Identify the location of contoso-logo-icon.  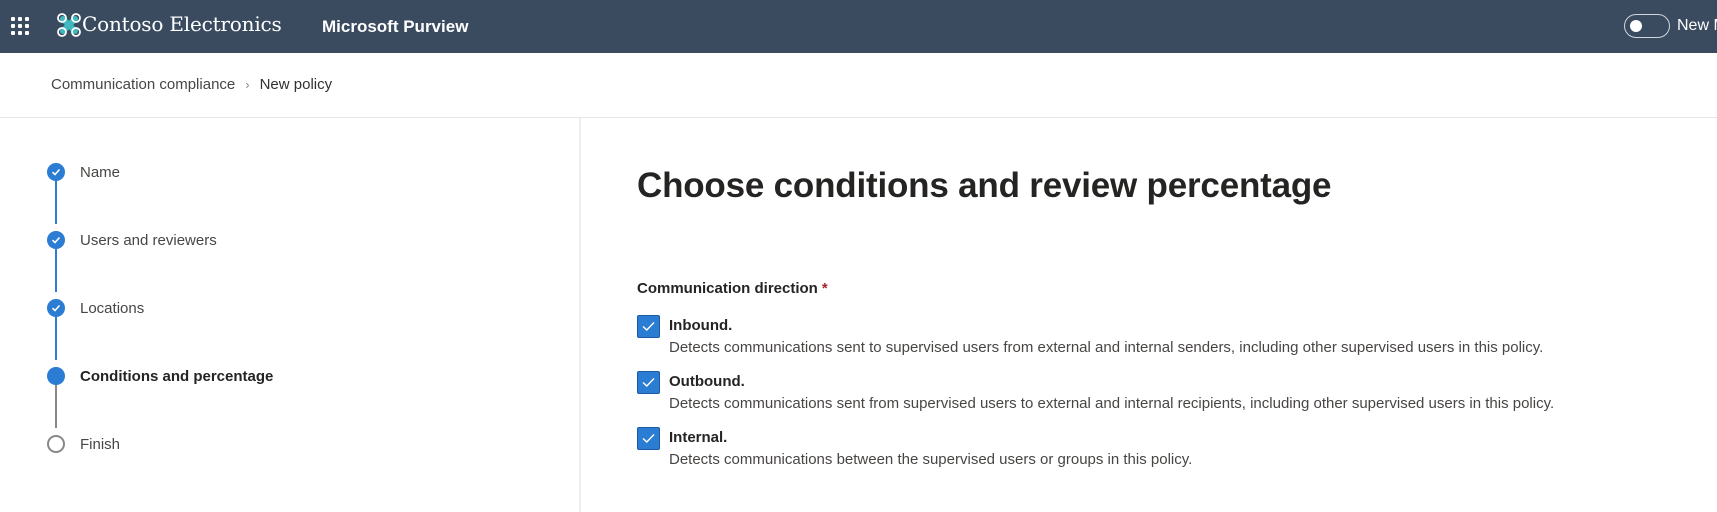
(69, 25).